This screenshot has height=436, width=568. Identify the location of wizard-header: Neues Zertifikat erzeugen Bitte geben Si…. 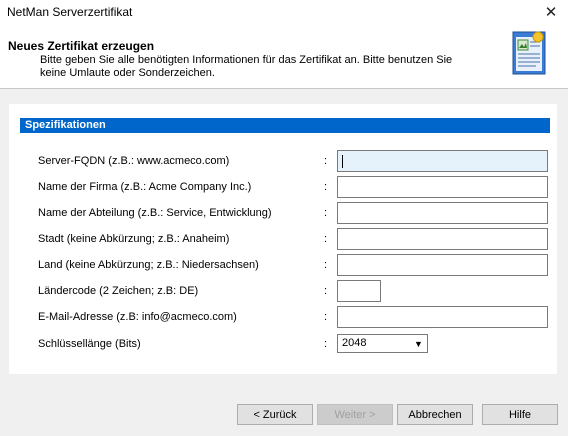
(284, 55).